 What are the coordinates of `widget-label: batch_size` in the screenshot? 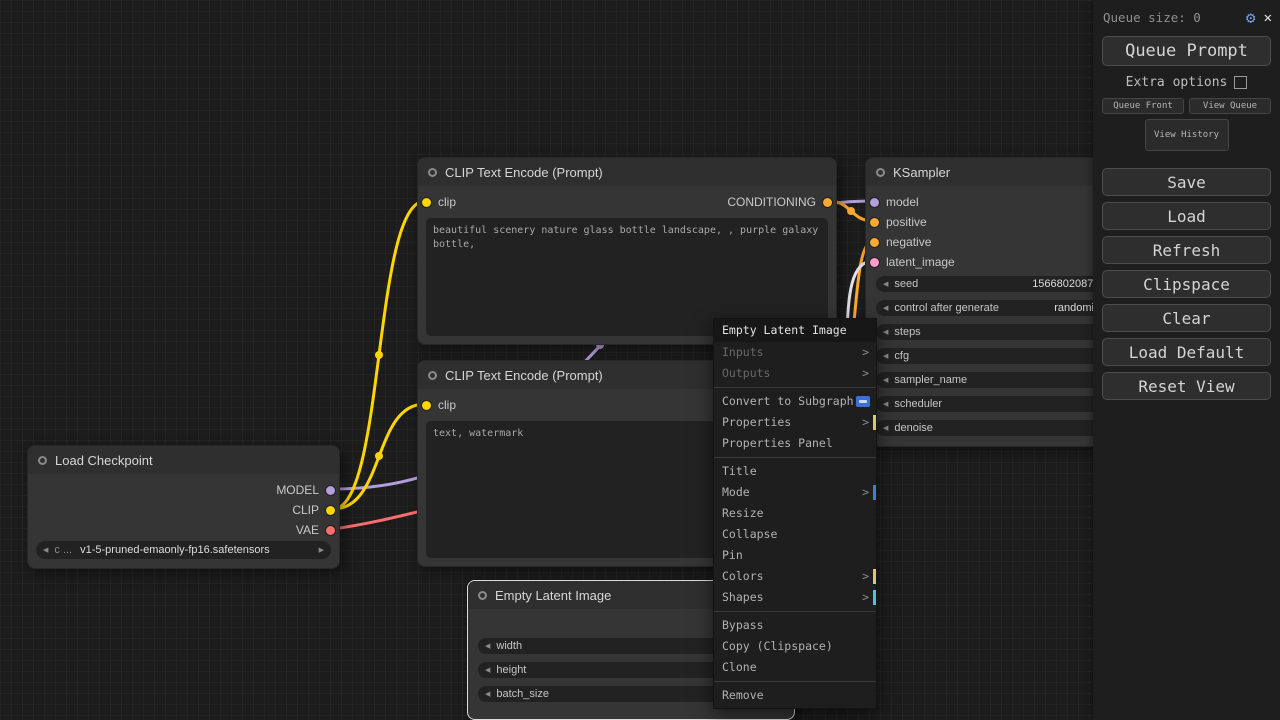 It's located at (522, 694).